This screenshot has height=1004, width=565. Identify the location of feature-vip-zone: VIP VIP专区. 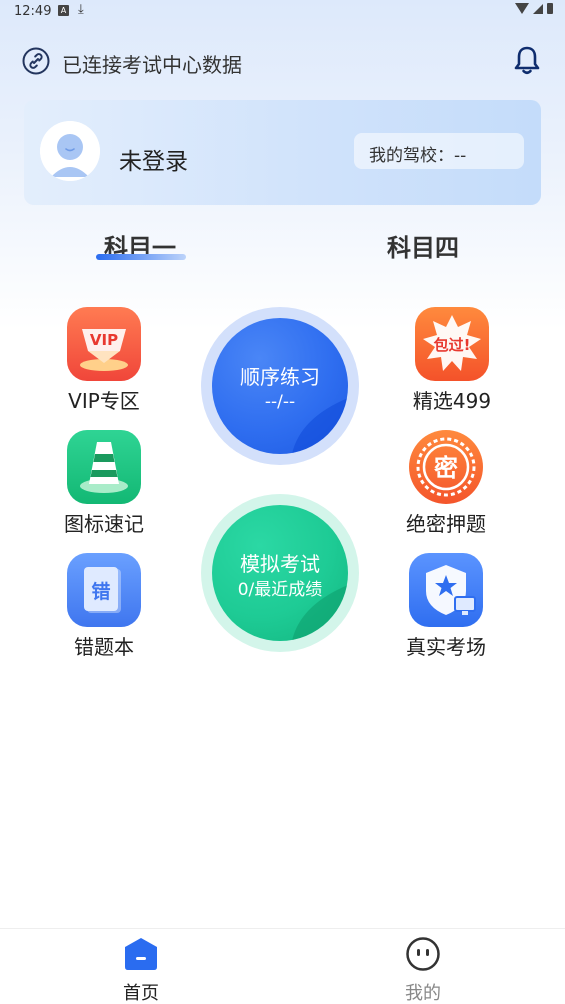
(104, 360).